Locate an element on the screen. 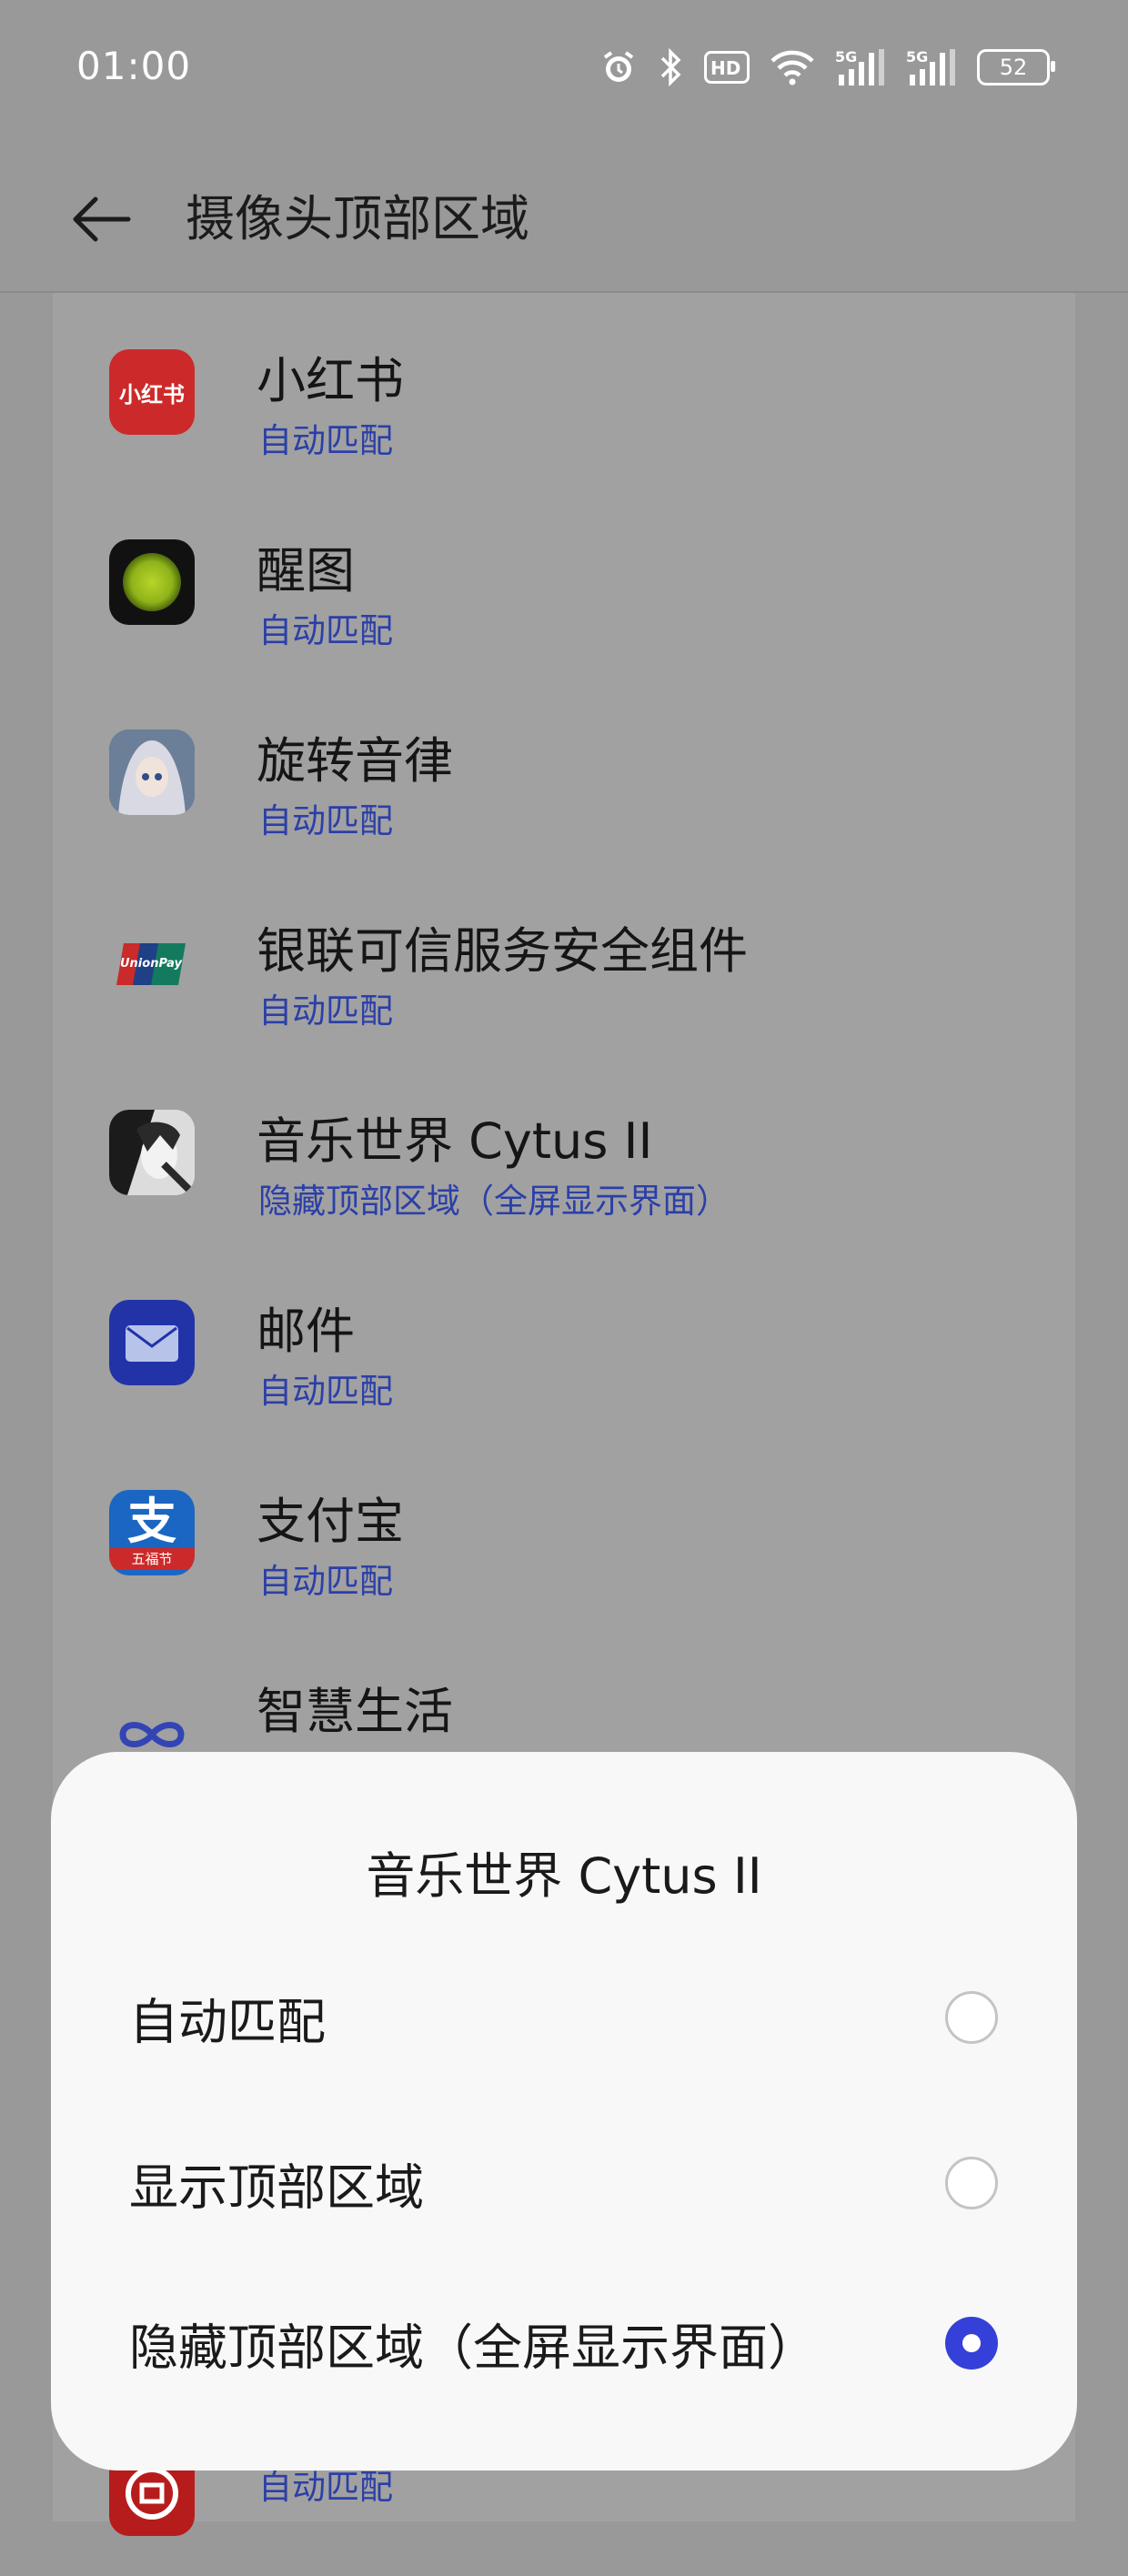 The height and width of the screenshot is (2576, 1128). radio-button-selected is located at coordinates (971, 2343).